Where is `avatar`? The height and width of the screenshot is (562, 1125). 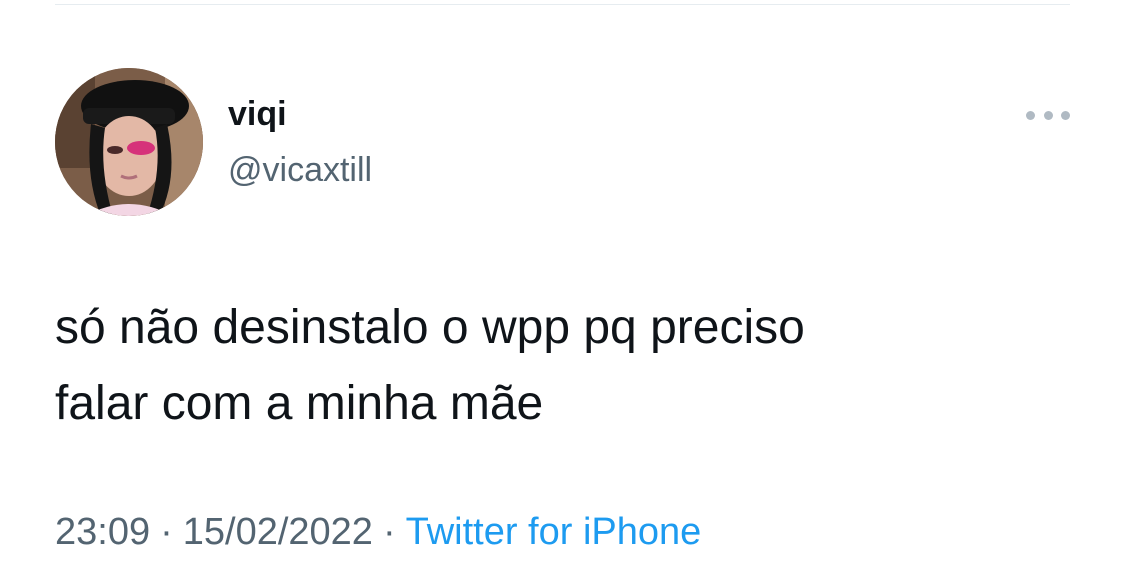
avatar is located at coordinates (129, 142).